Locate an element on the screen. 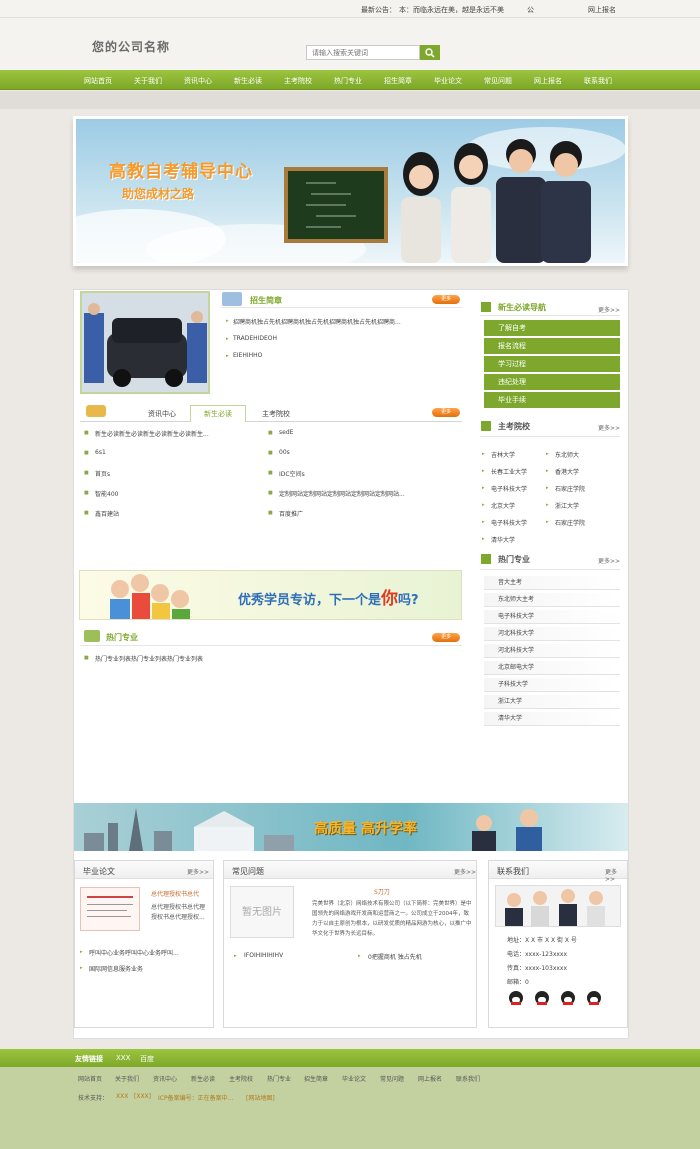 The width and height of the screenshot is (700, 1149). nav-news: 资讯中心 is located at coordinates (198, 81).